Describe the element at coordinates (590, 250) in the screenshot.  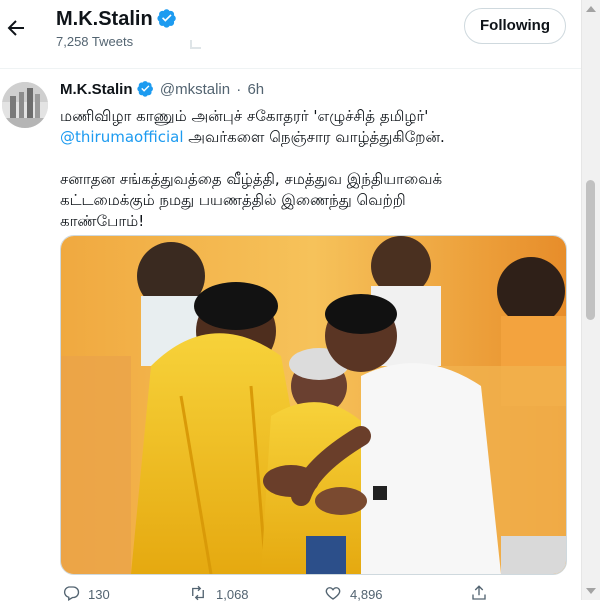
I see `scroll-thumb` at that location.